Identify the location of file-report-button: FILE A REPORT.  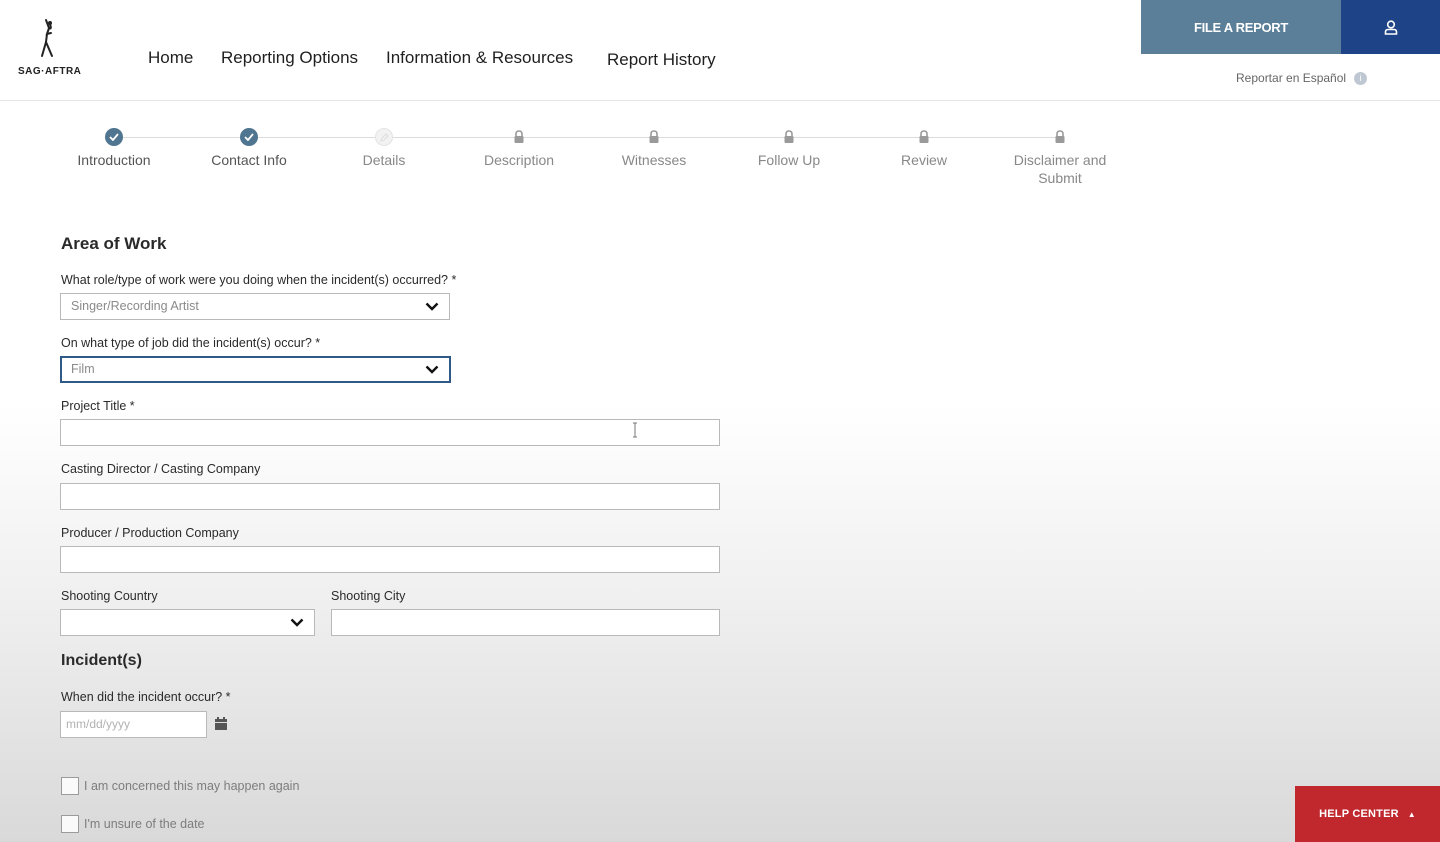
(1241, 27).